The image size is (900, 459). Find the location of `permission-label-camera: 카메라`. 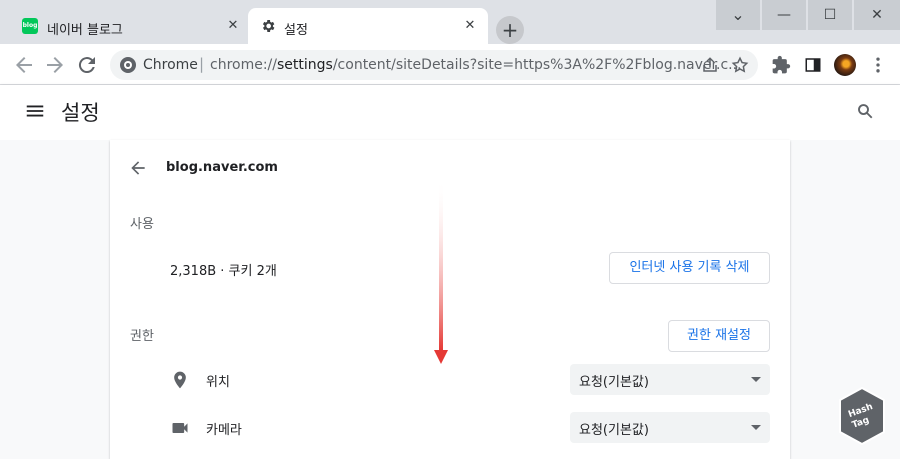

permission-label-camera: 카메라 is located at coordinates (224, 430).